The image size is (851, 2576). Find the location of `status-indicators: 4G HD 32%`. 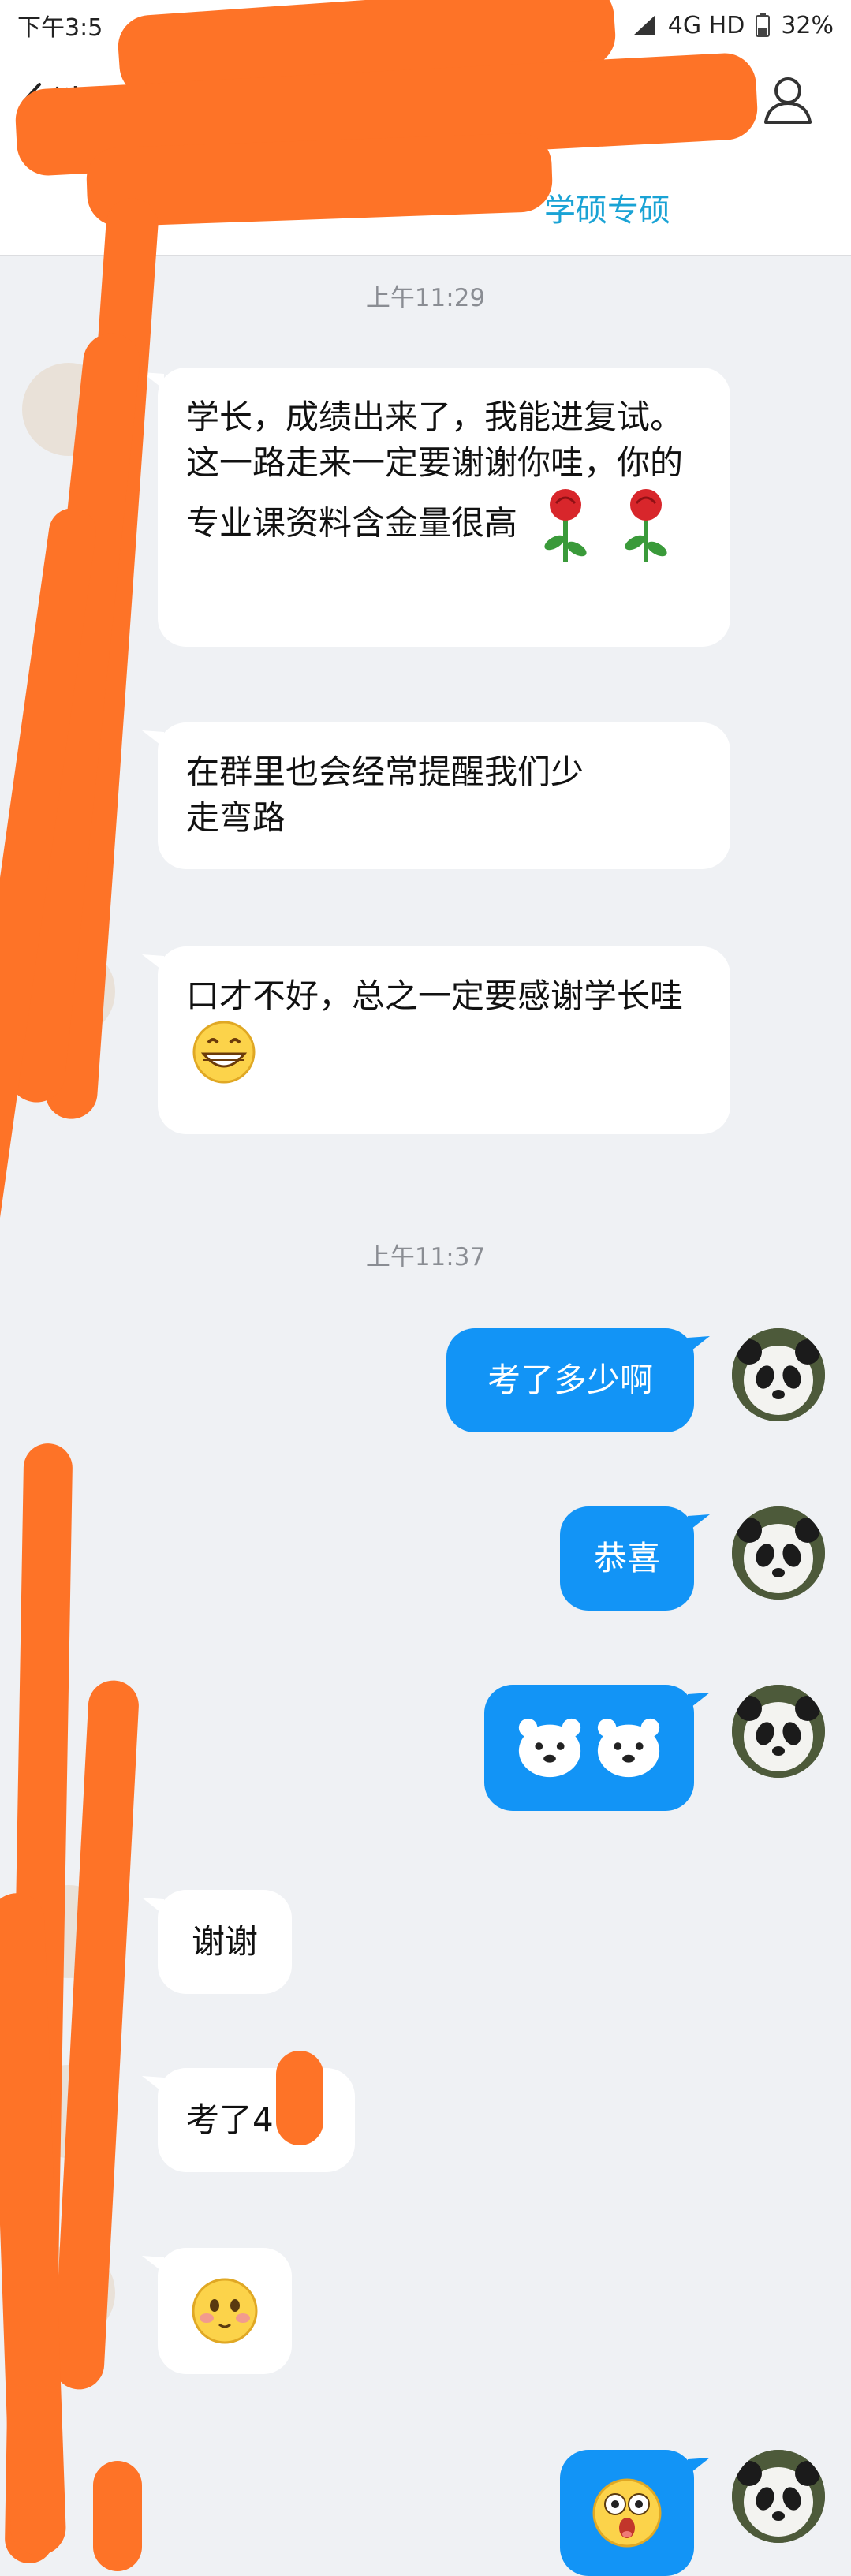

status-indicators: 4G HD 32% is located at coordinates (733, 25).